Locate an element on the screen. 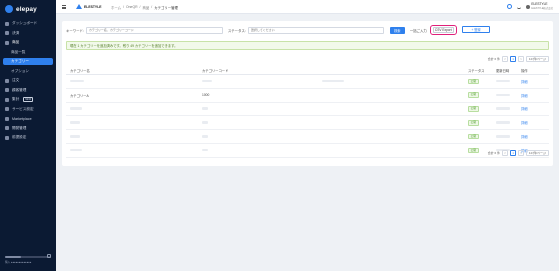 The width and height of the screenshot is (559, 271). marketplace-icon is located at coordinates (7, 118).